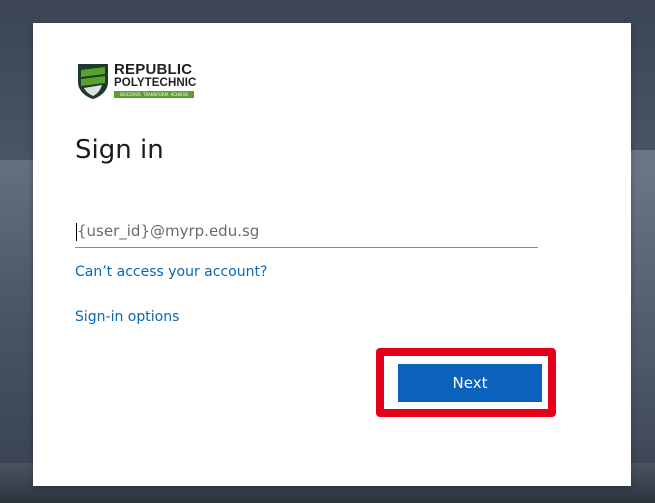  What do you see at coordinates (76, 232) in the screenshot?
I see `text-cursor` at bounding box center [76, 232].